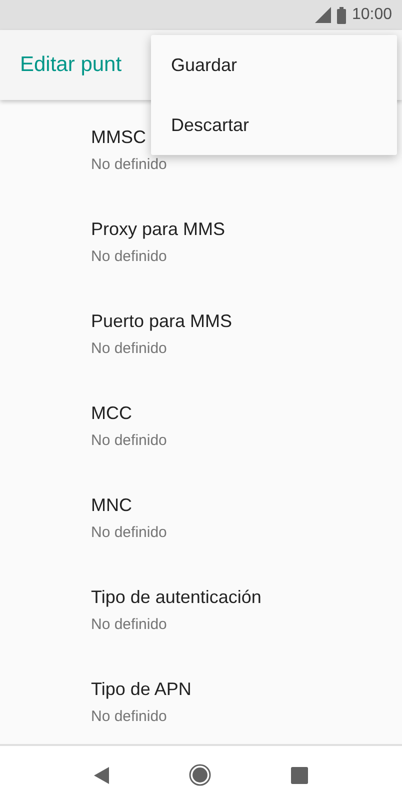  Describe the element at coordinates (274, 125) in the screenshot. I see `menu-item: Descartar` at that location.